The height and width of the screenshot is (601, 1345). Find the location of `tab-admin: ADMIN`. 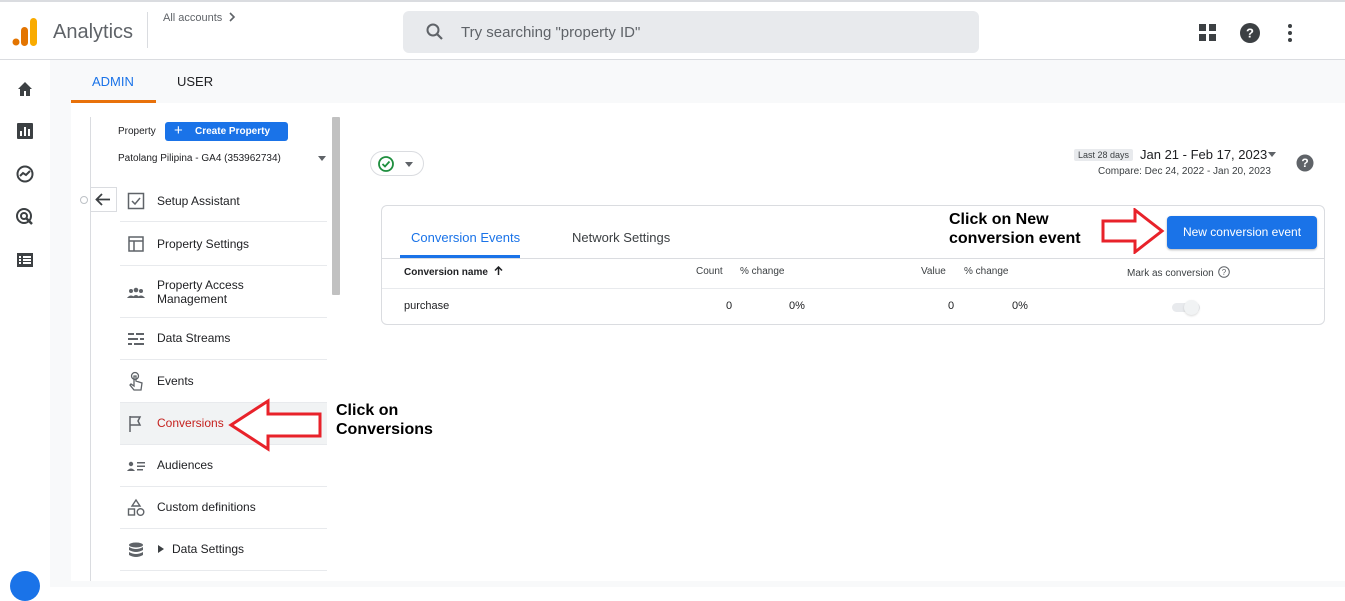

tab-admin: ADMIN is located at coordinates (113, 81).